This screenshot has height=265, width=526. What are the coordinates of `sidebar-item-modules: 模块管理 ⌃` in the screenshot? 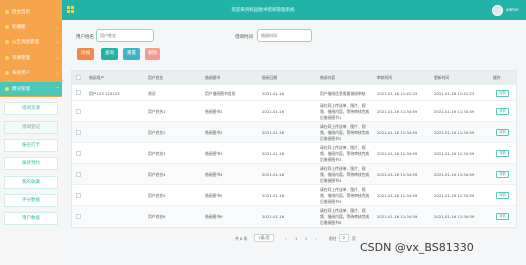 It's located at (31, 89).